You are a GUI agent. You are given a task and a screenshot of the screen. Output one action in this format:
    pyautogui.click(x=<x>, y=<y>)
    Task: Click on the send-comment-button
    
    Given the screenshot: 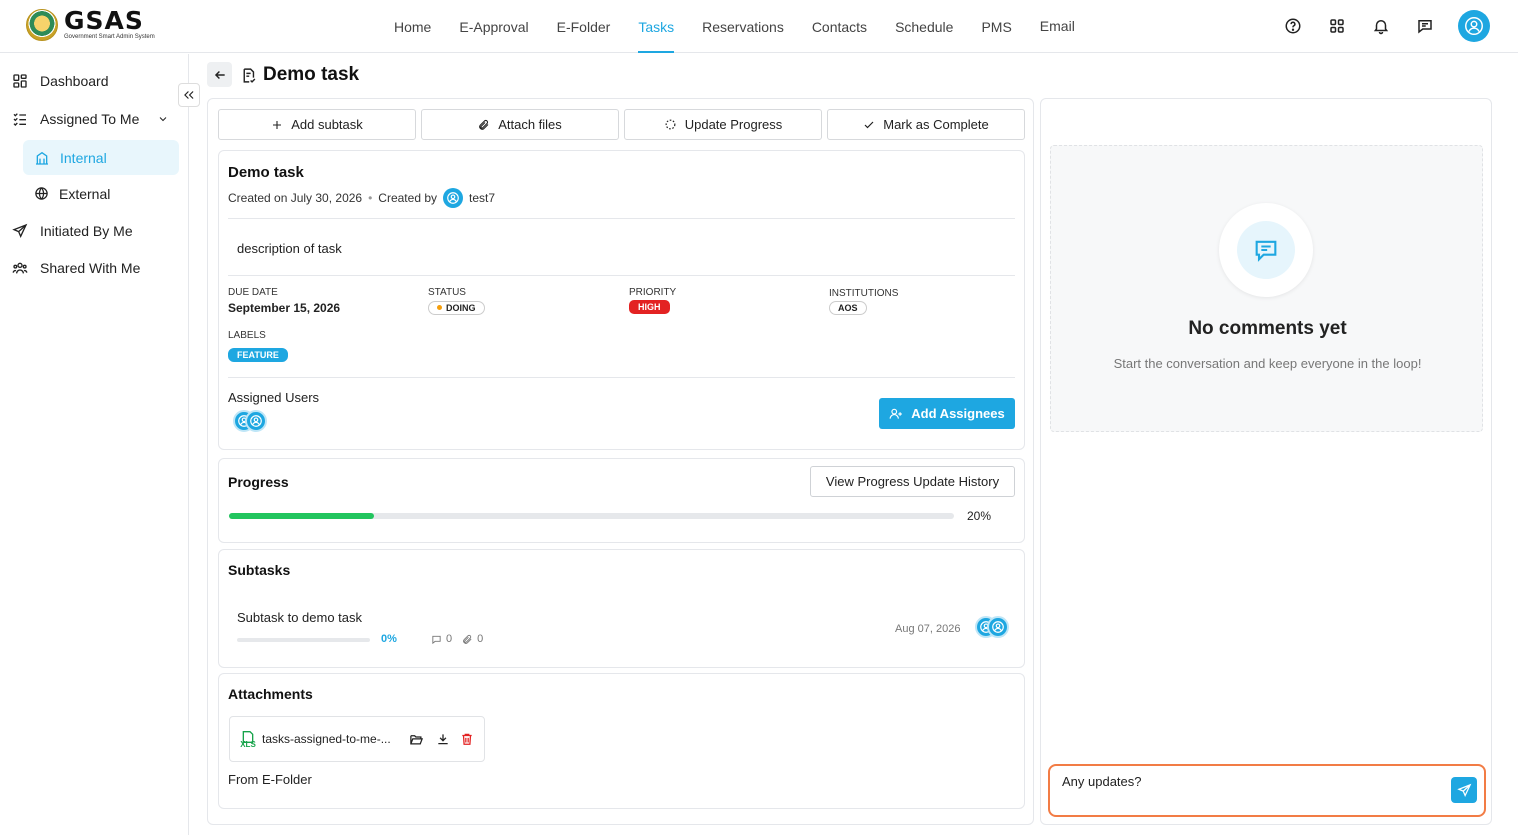 What is the action you would take?
    pyautogui.click(x=1464, y=790)
    